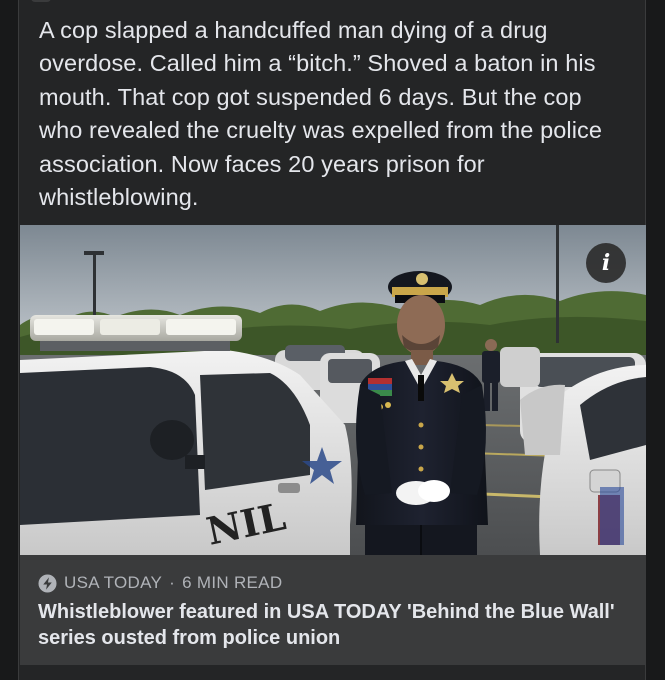 The height and width of the screenshot is (680, 665). I want to click on lightning-bolt-icon, so click(47, 583).